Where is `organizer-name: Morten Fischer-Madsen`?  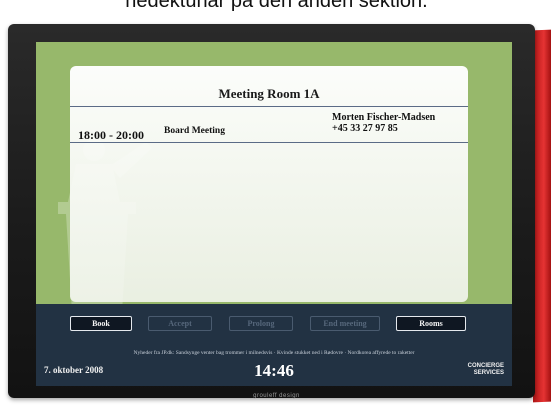
organizer-name: Morten Fischer-Madsen is located at coordinates (384, 117).